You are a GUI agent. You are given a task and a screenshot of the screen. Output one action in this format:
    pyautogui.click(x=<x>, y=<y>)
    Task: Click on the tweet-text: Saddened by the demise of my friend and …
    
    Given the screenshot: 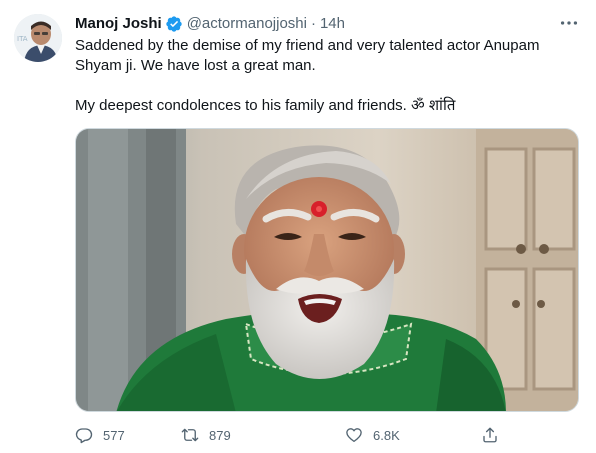 What is the action you would take?
    pyautogui.click(x=325, y=76)
    